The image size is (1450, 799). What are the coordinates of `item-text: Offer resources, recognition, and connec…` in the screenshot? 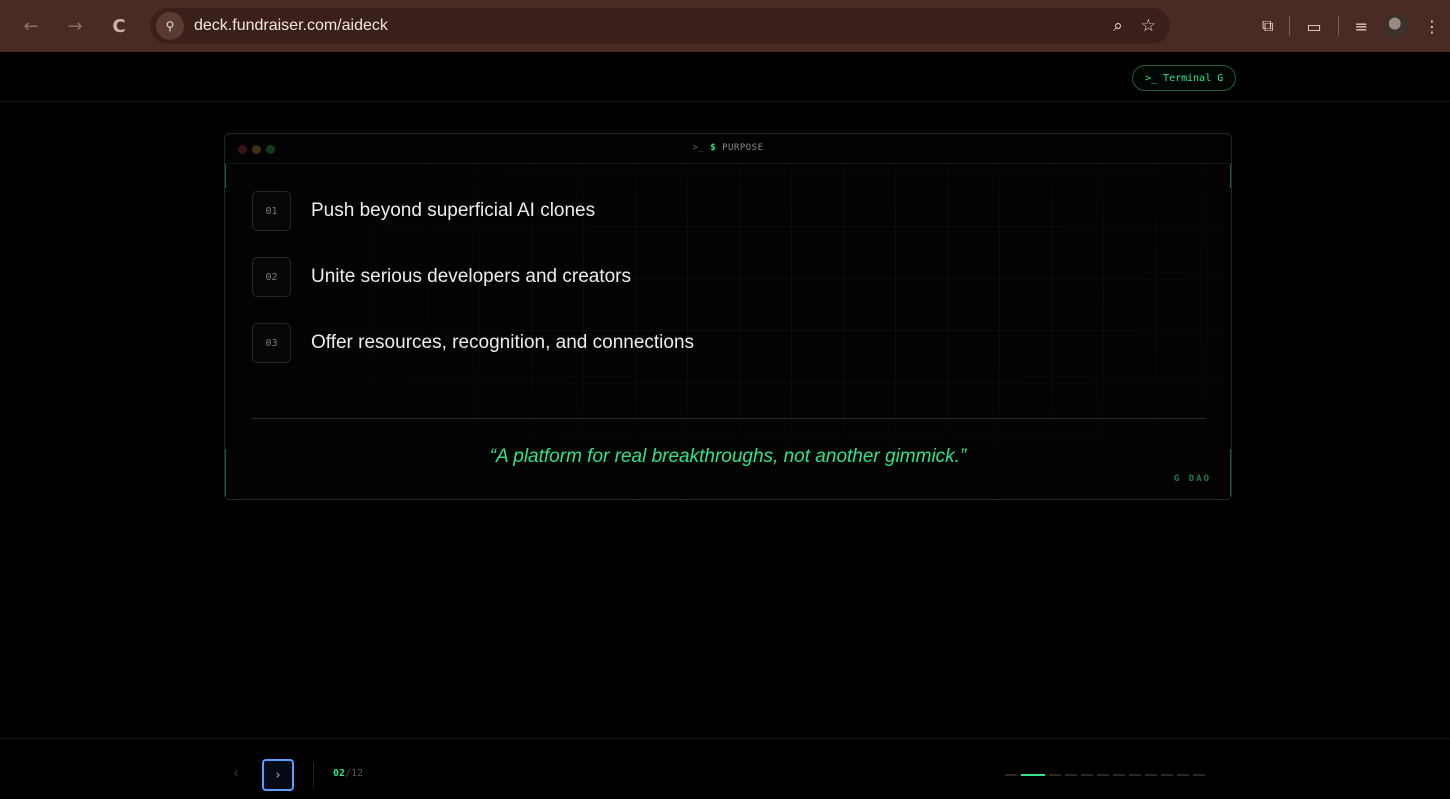 It's located at (503, 342).